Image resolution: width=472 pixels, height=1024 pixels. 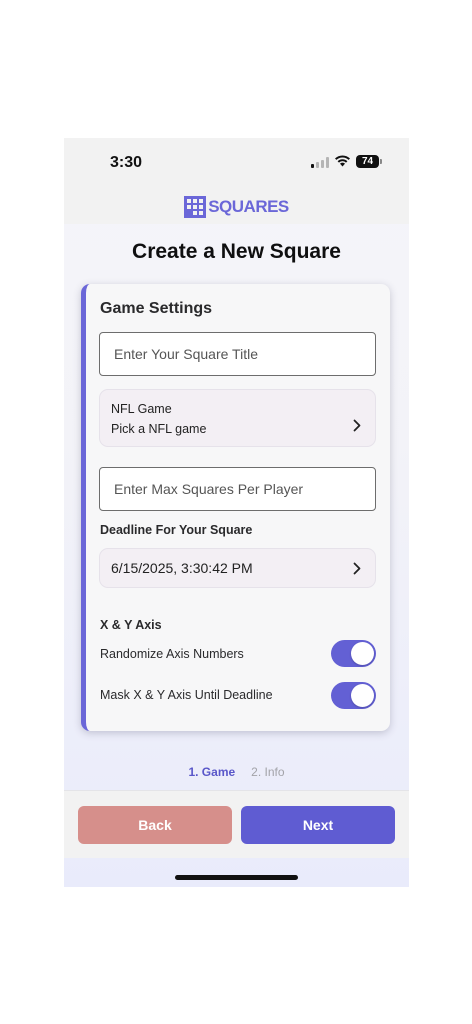 I want to click on home-indicator, so click(x=236, y=877).